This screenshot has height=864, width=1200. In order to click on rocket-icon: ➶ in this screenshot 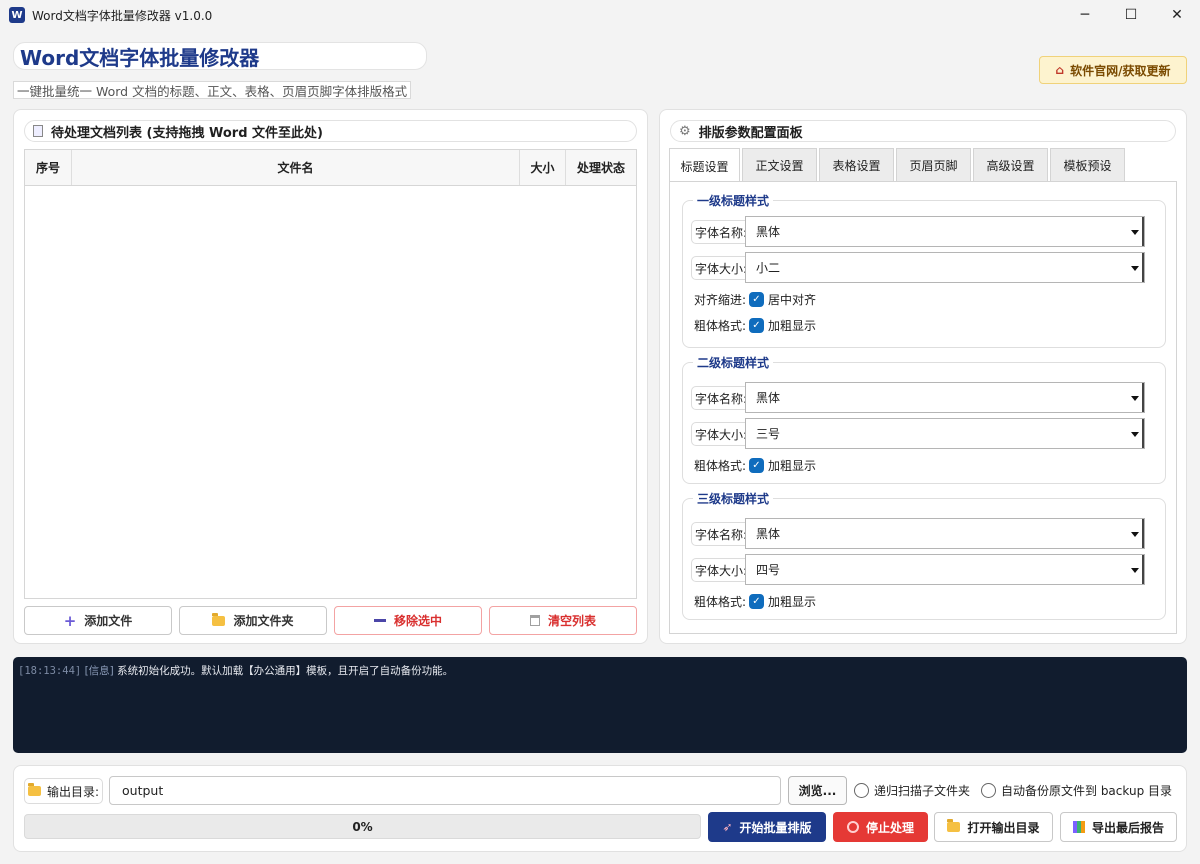, I will do `click(727, 827)`.